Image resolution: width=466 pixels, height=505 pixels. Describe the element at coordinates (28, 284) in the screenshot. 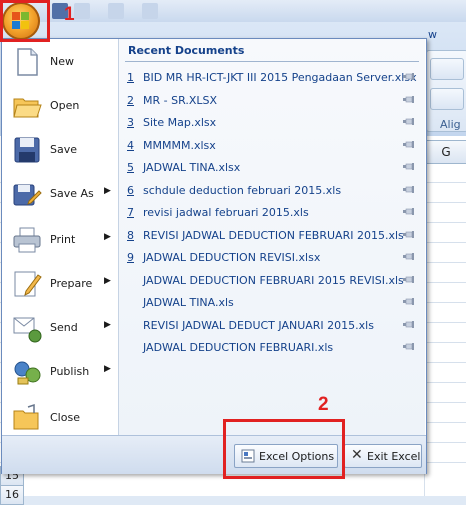

I see `prepare-pencil-icon` at that location.